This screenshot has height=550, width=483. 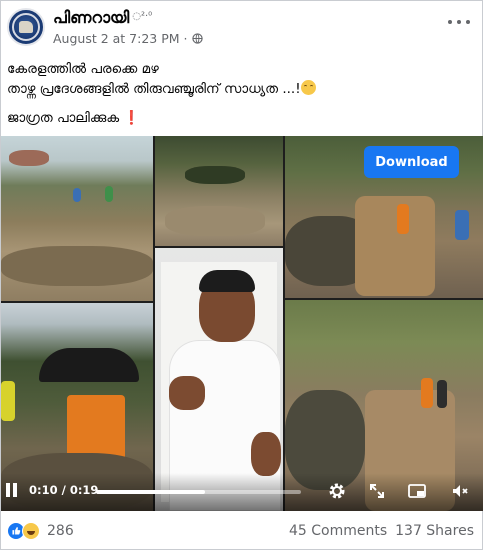 What do you see at coordinates (434, 531) in the screenshot?
I see `shares-count: 137 Shares` at bounding box center [434, 531].